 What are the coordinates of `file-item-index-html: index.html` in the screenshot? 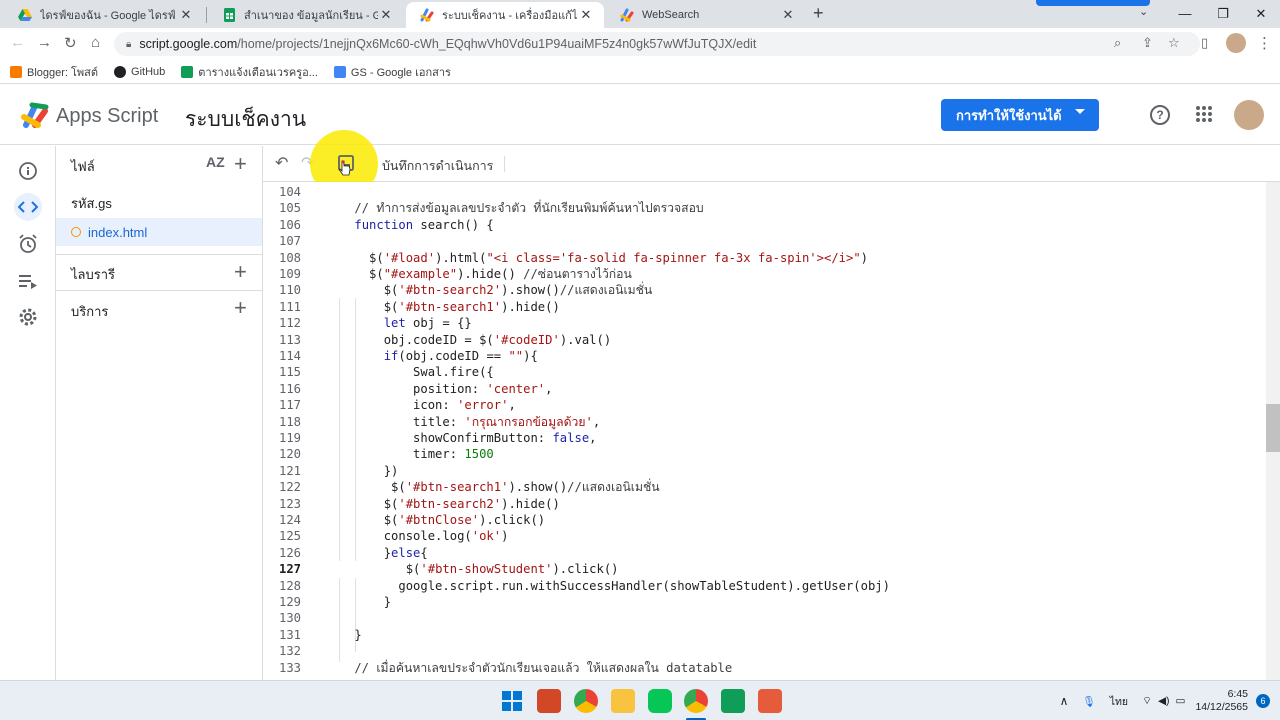 It's located at (159, 232).